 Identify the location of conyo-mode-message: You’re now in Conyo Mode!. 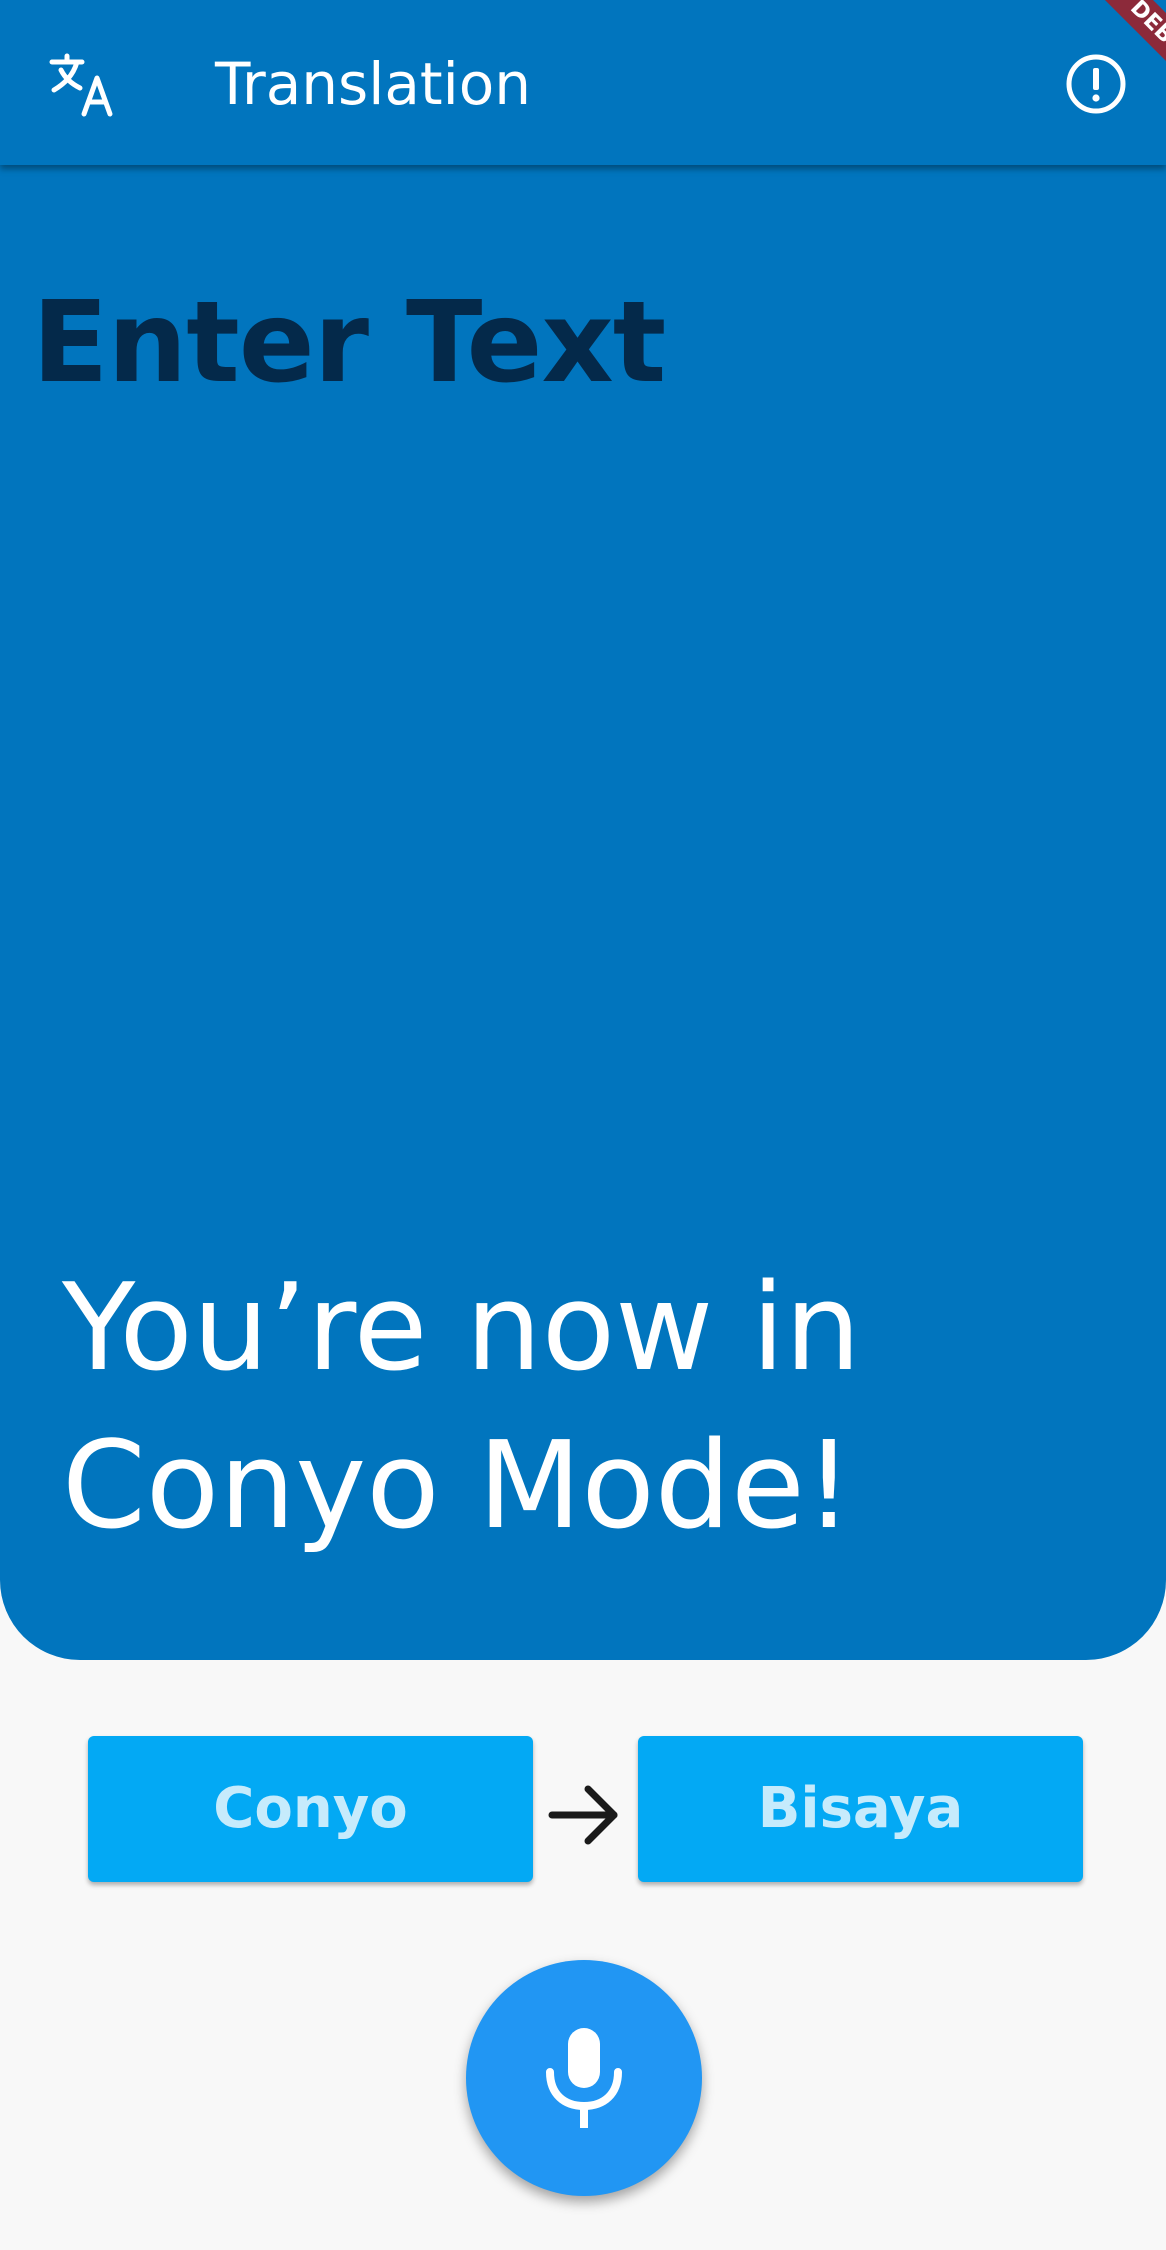
(461, 1407).